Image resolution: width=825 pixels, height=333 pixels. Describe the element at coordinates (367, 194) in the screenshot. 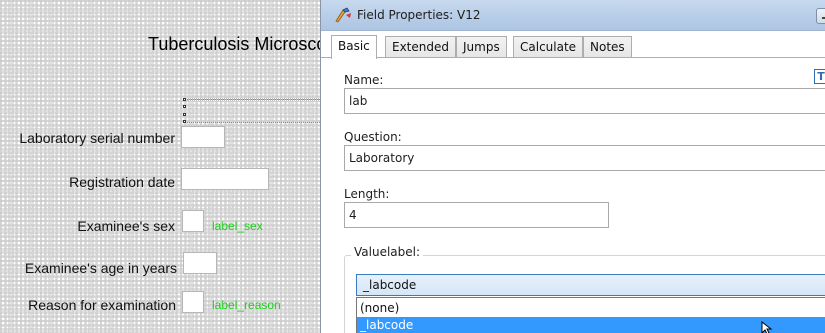

I see `length-label: Length:` at that location.